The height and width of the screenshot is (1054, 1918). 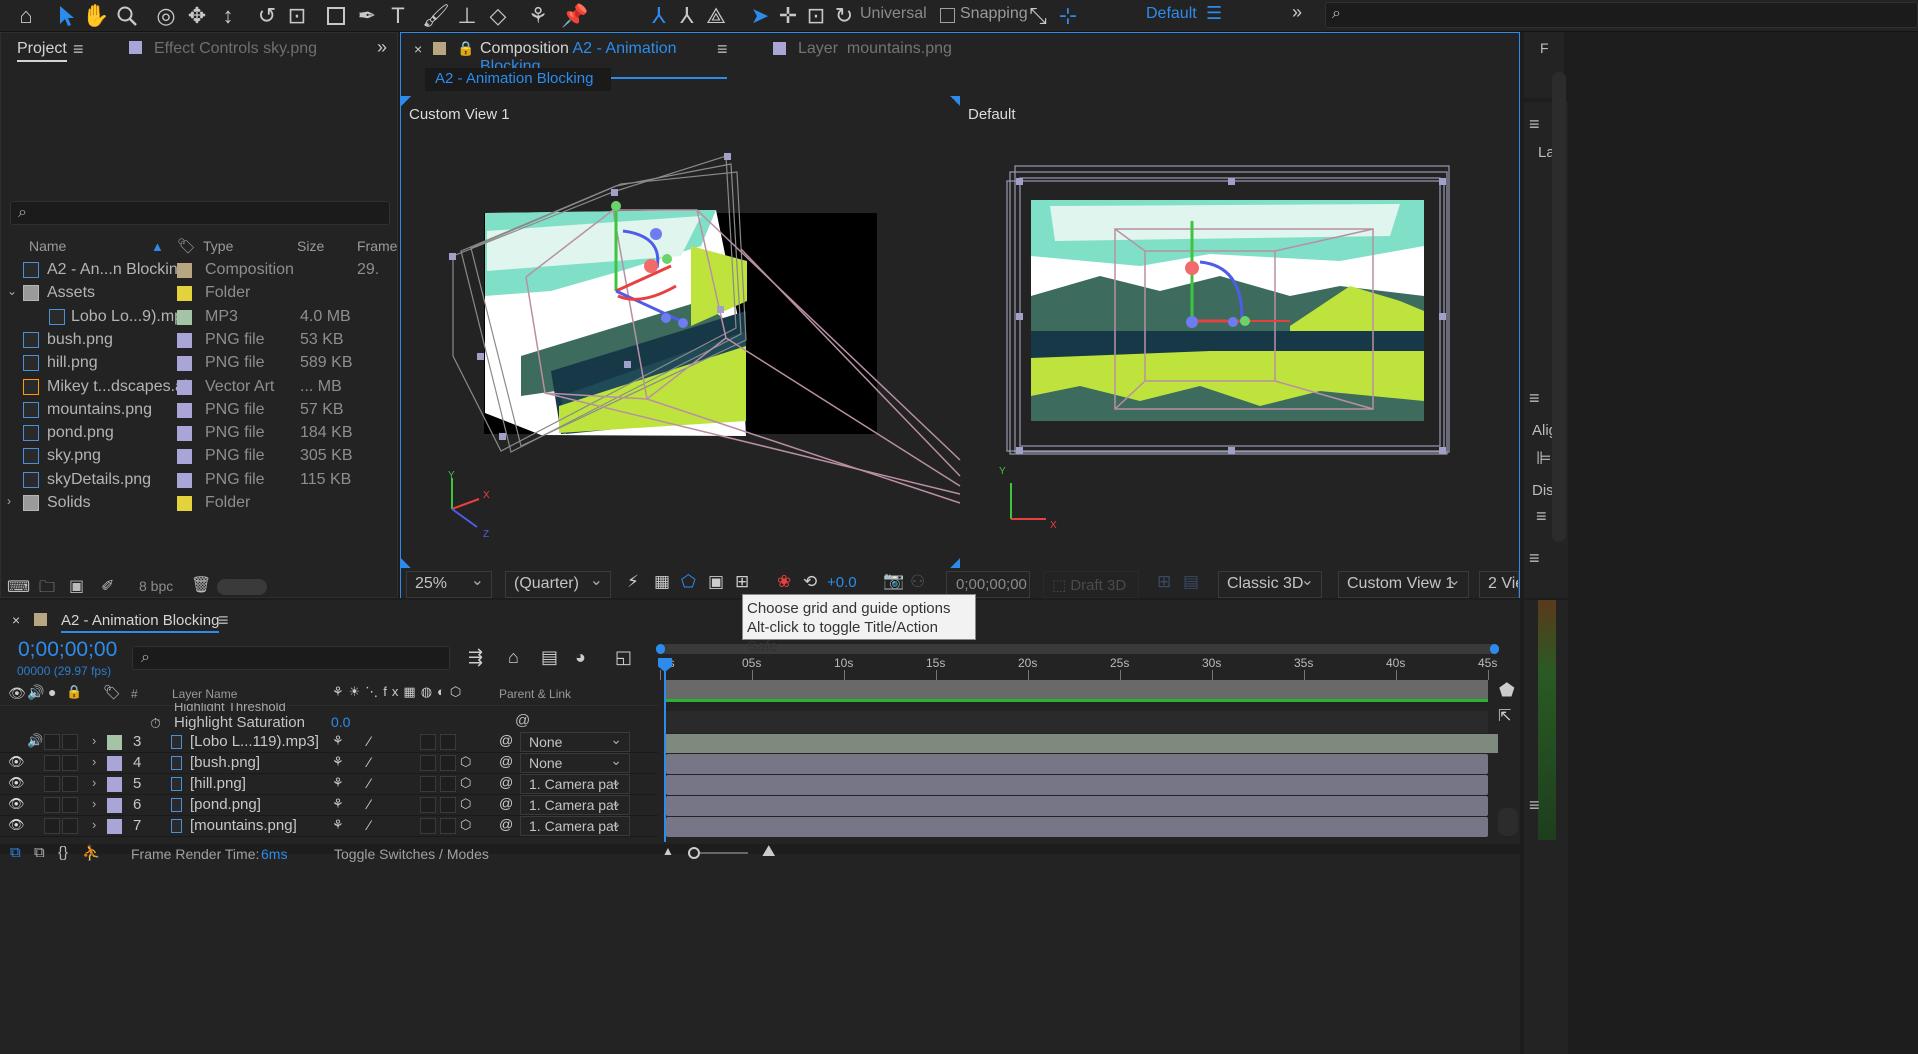 What do you see at coordinates (199, 456) in the screenshot?
I see `project-item-row: sky.png PNG file 305 KB` at bounding box center [199, 456].